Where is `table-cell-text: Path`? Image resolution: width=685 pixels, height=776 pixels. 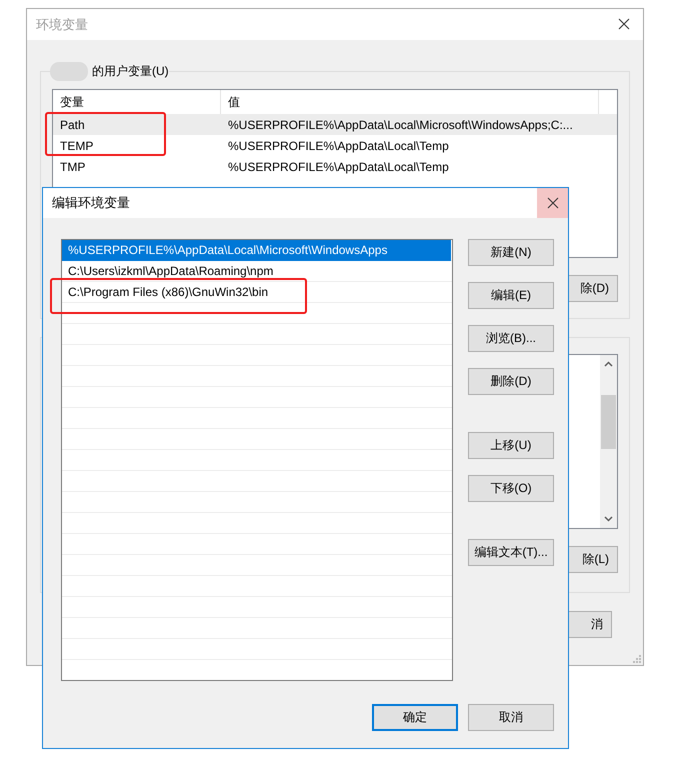 table-cell-text: Path is located at coordinates (72, 125).